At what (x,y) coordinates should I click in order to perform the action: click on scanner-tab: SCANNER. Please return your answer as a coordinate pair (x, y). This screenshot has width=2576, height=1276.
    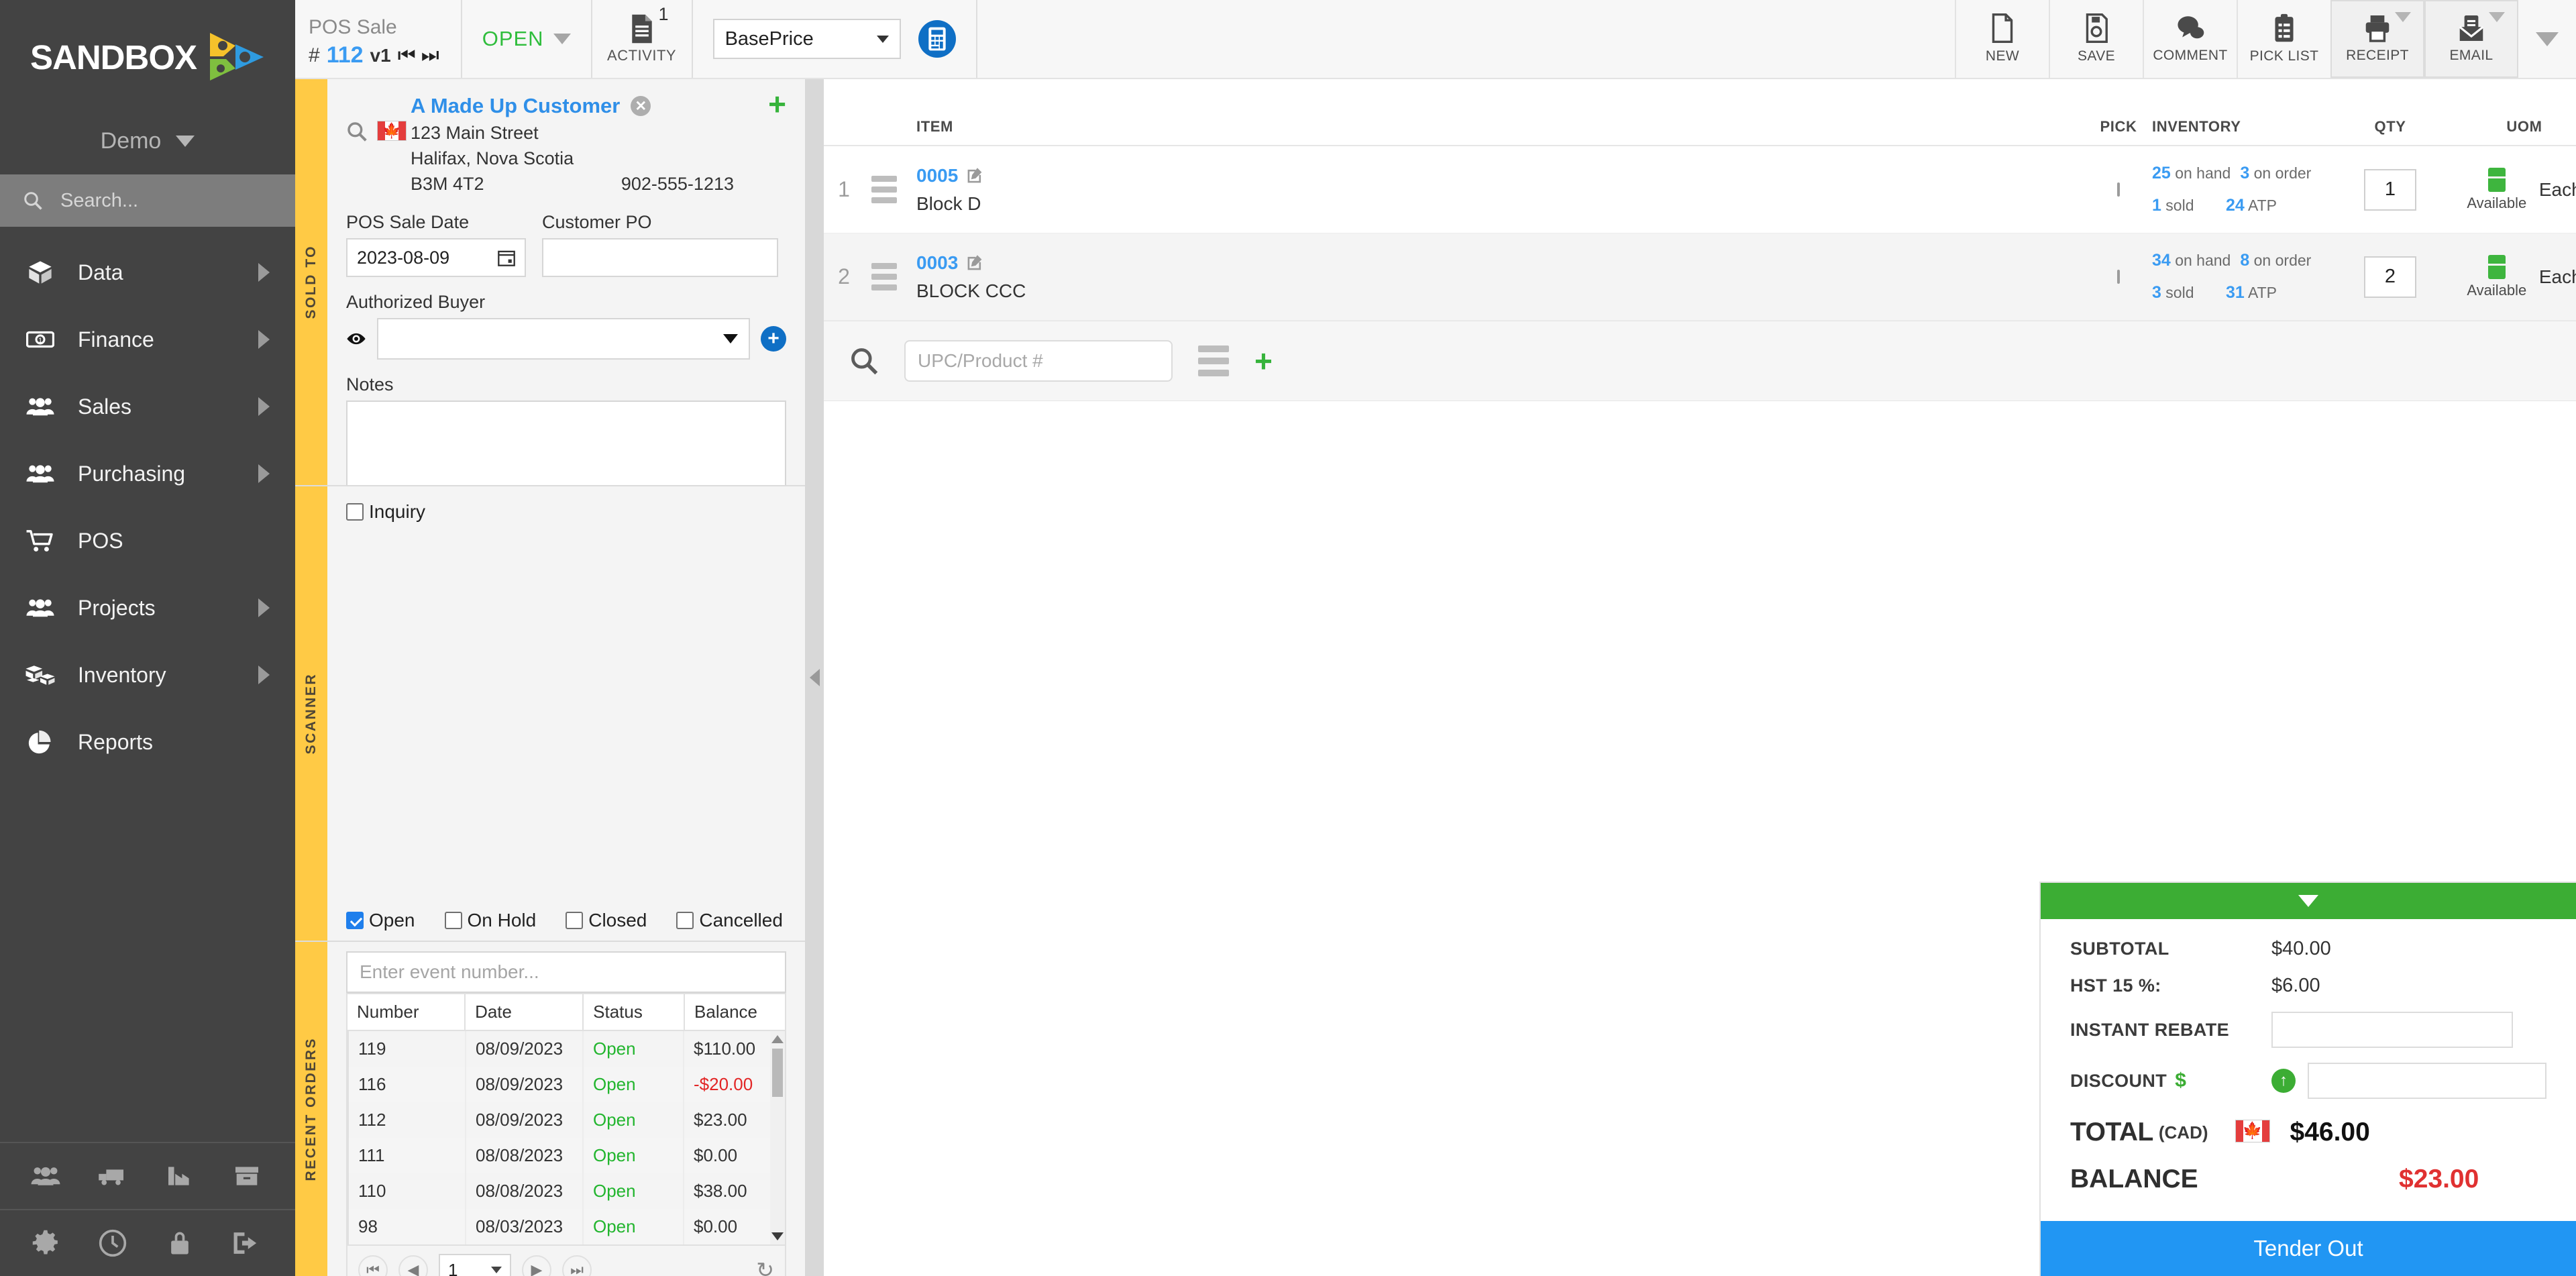
    Looking at the image, I should click on (311, 714).